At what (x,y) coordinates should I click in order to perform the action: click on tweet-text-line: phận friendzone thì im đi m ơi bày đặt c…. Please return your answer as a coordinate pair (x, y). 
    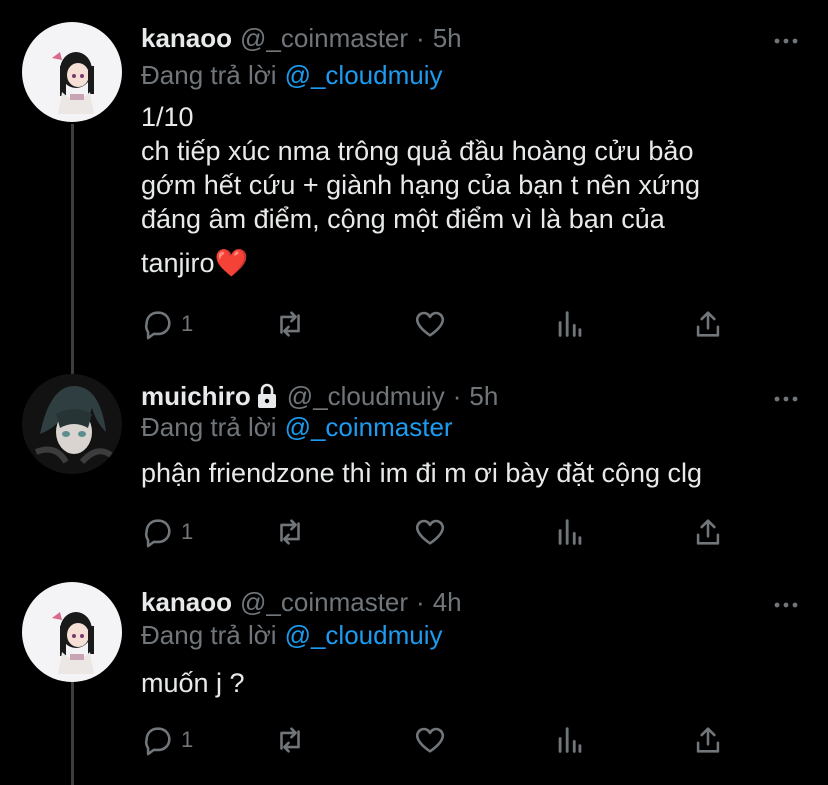
    Looking at the image, I should click on (422, 473).